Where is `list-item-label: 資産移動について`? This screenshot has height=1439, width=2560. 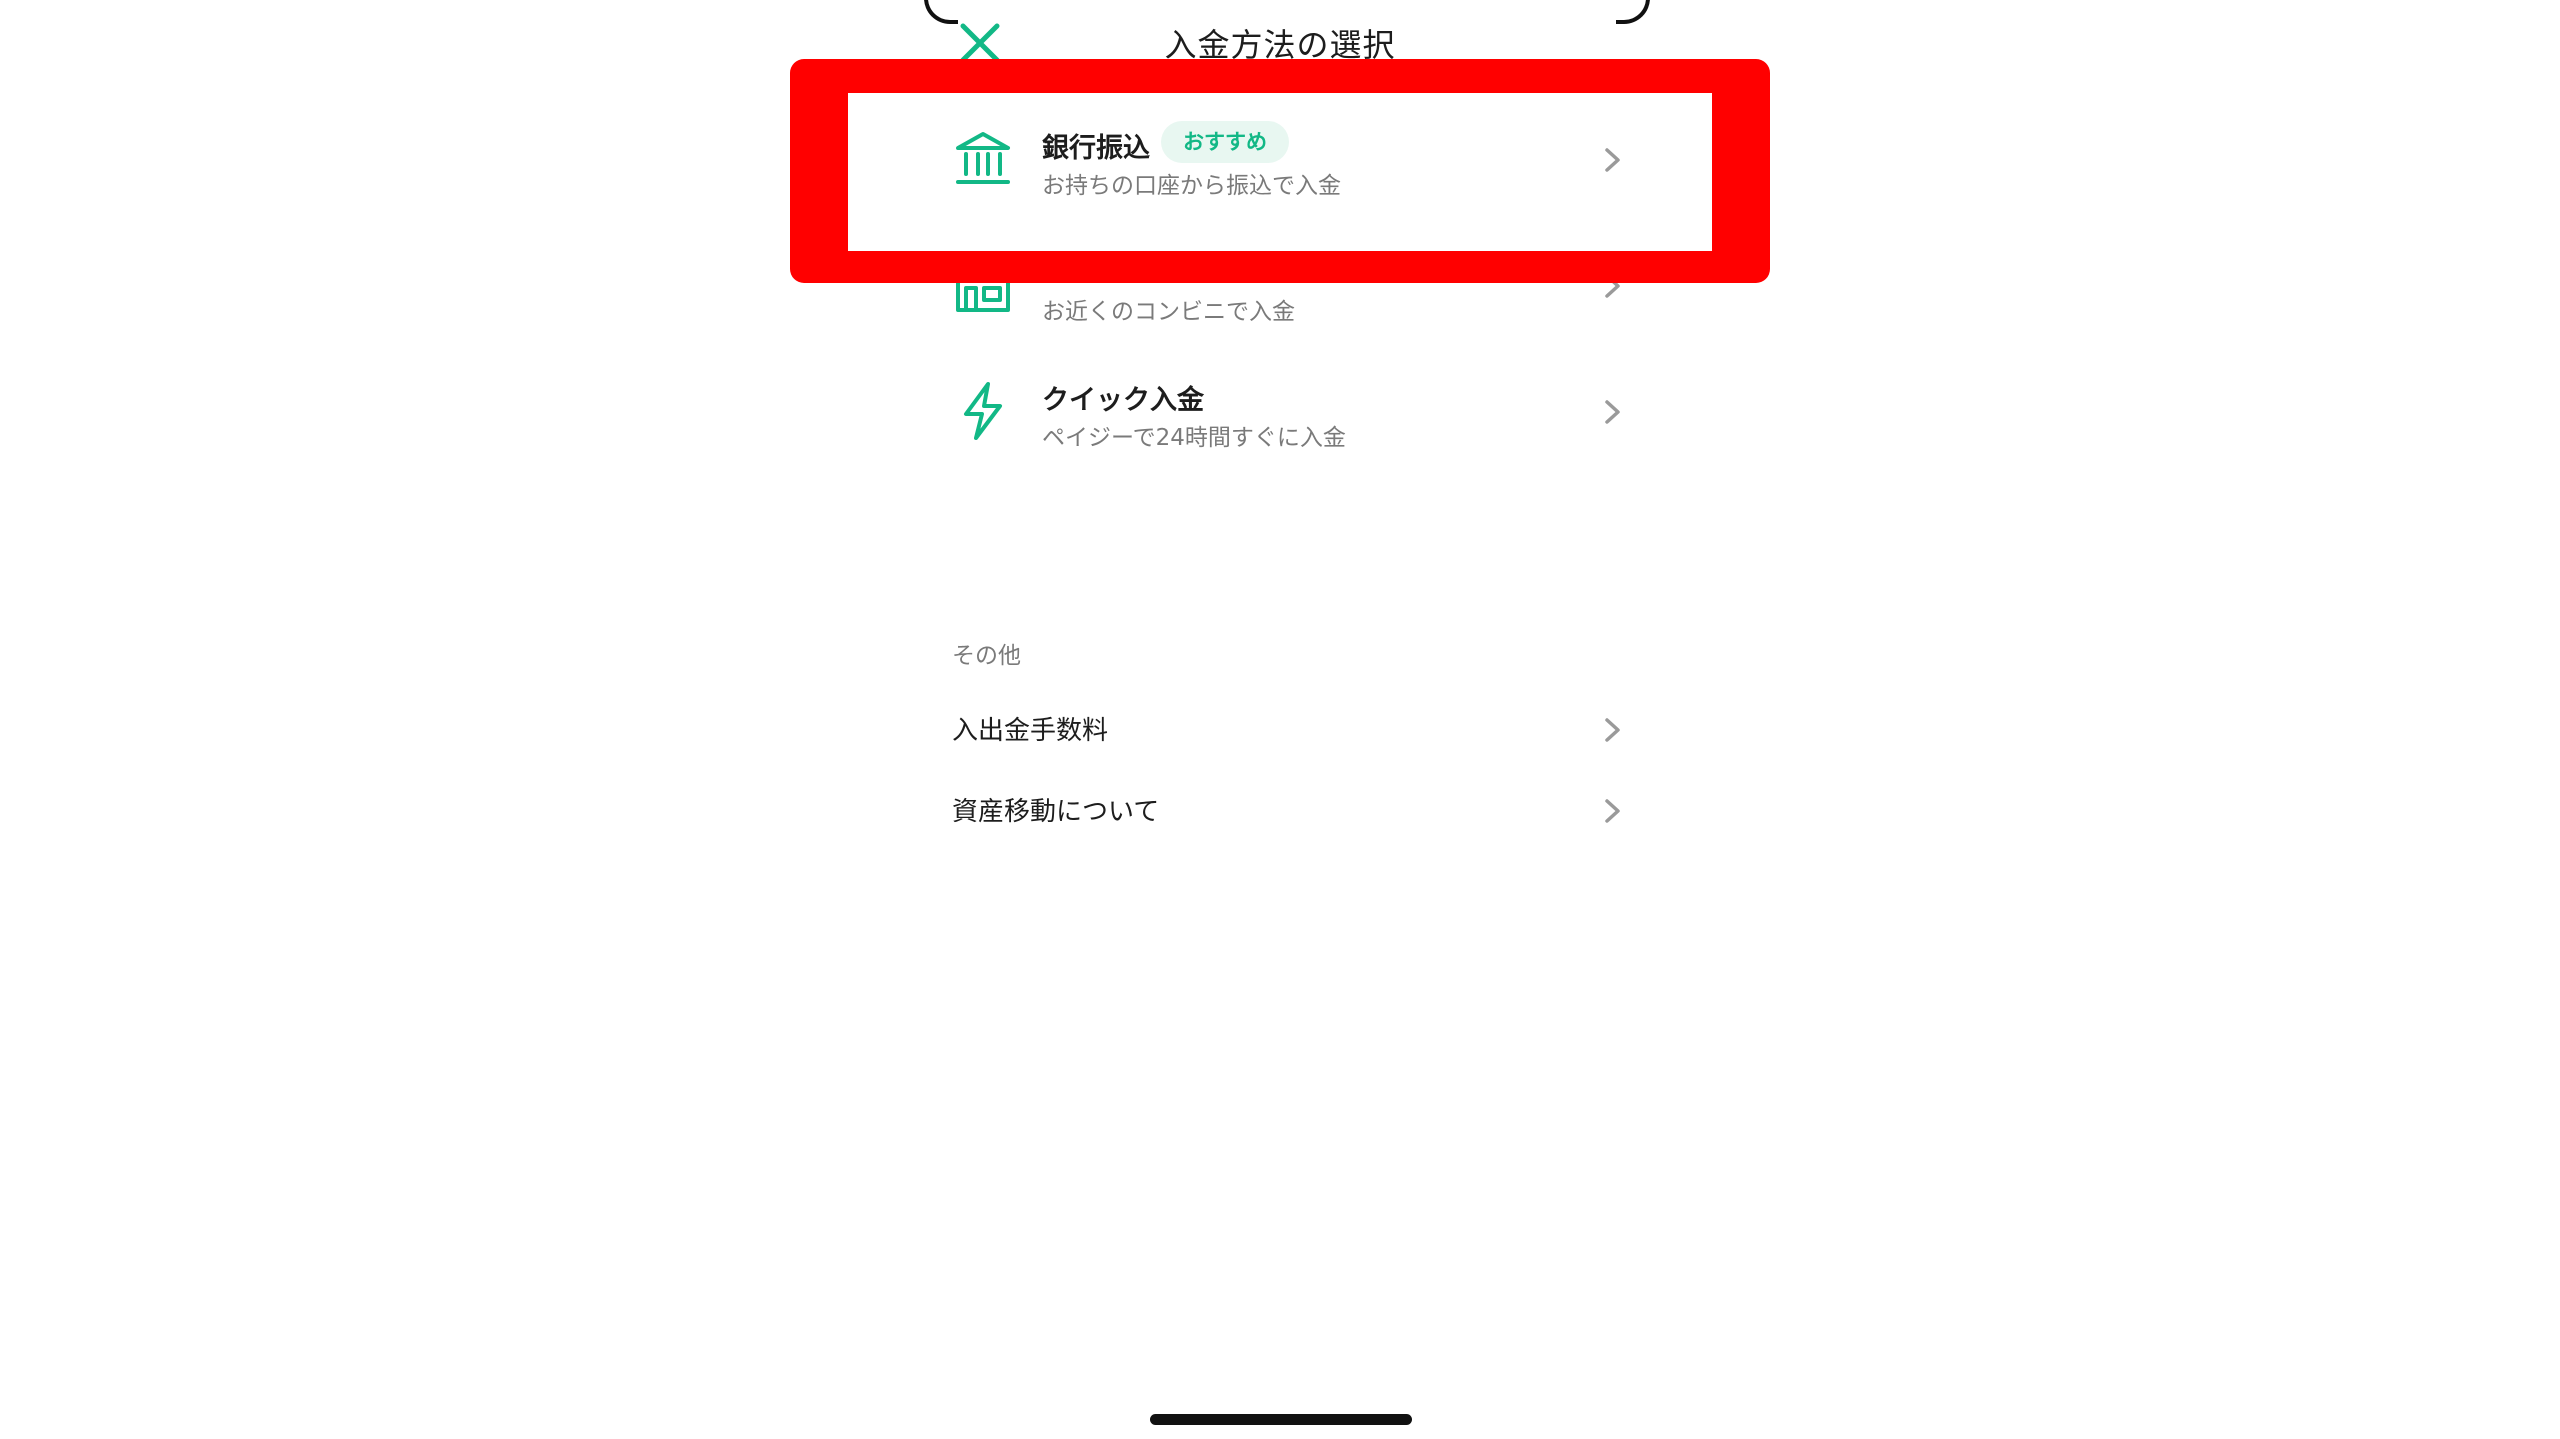 list-item-label: 資産移動について is located at coordinates (1056, 812).